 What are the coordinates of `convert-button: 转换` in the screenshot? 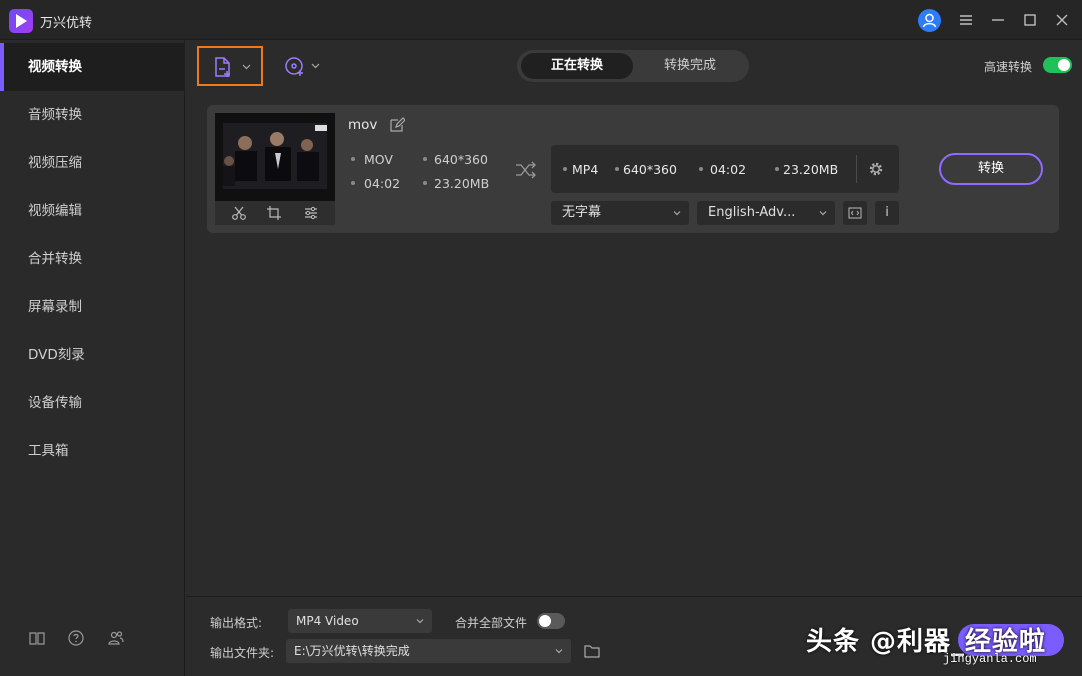 It's located at (991, 169).